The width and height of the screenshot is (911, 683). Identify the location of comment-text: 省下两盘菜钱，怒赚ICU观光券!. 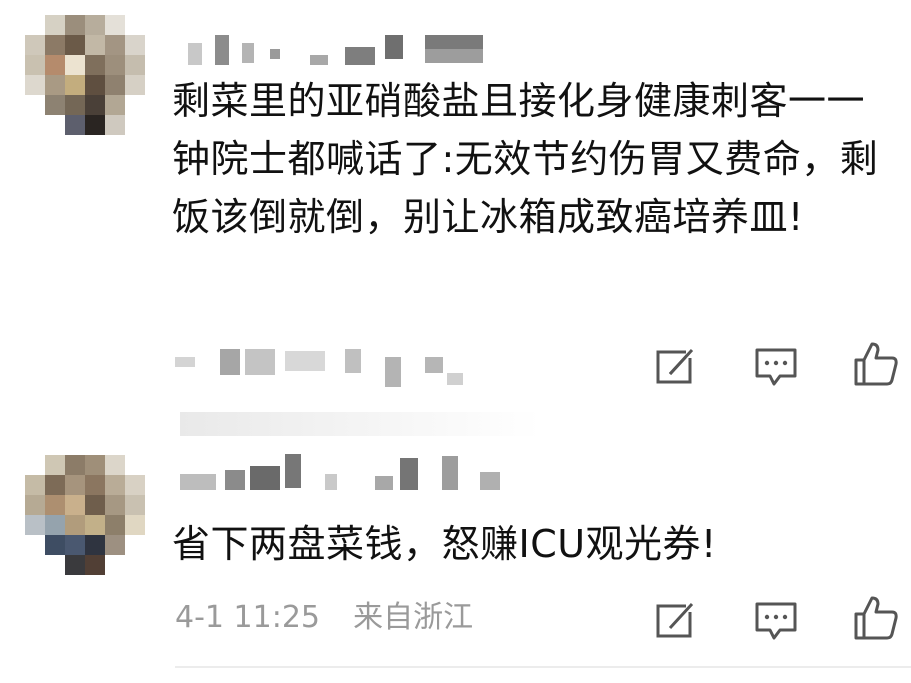
(444, 544).